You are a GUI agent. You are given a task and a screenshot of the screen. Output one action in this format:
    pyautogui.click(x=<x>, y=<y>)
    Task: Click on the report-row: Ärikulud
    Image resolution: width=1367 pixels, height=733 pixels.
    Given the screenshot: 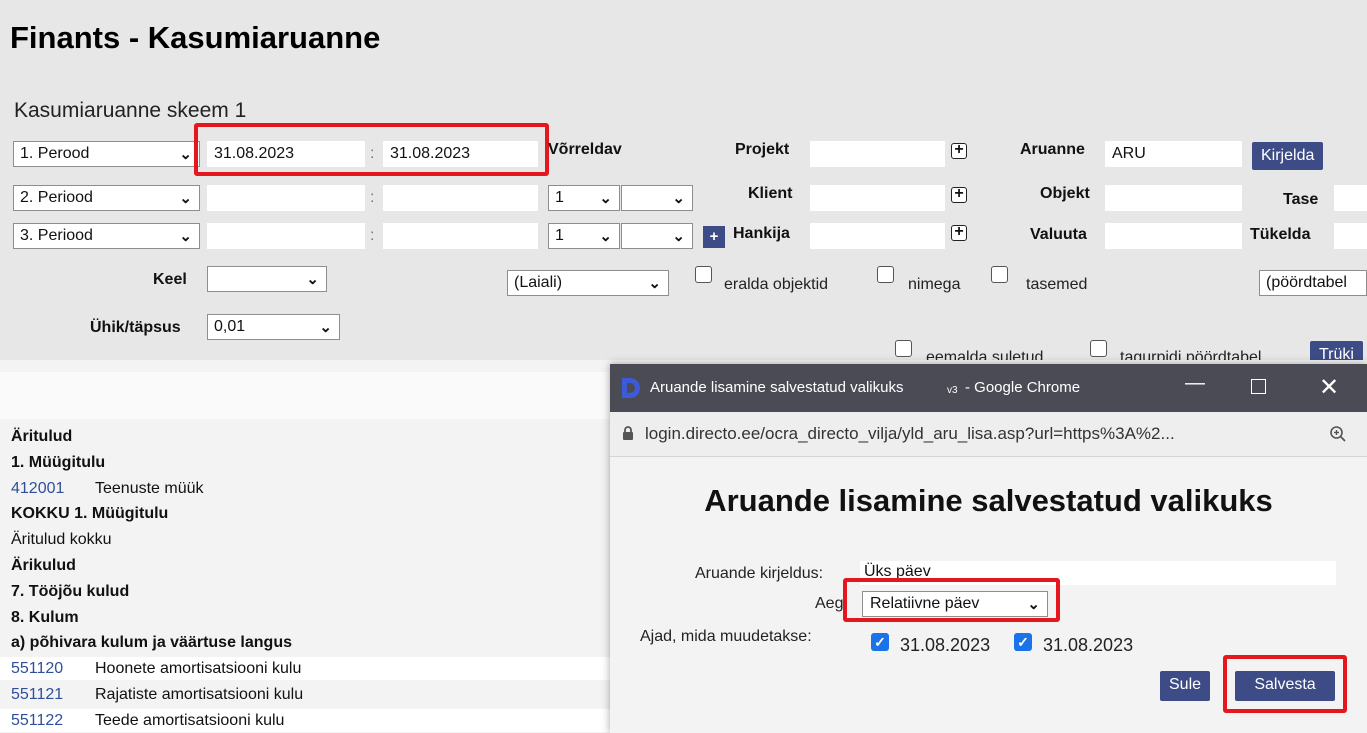 What is the action you would take?
    pyautogui.click(x=310, y=565)
    